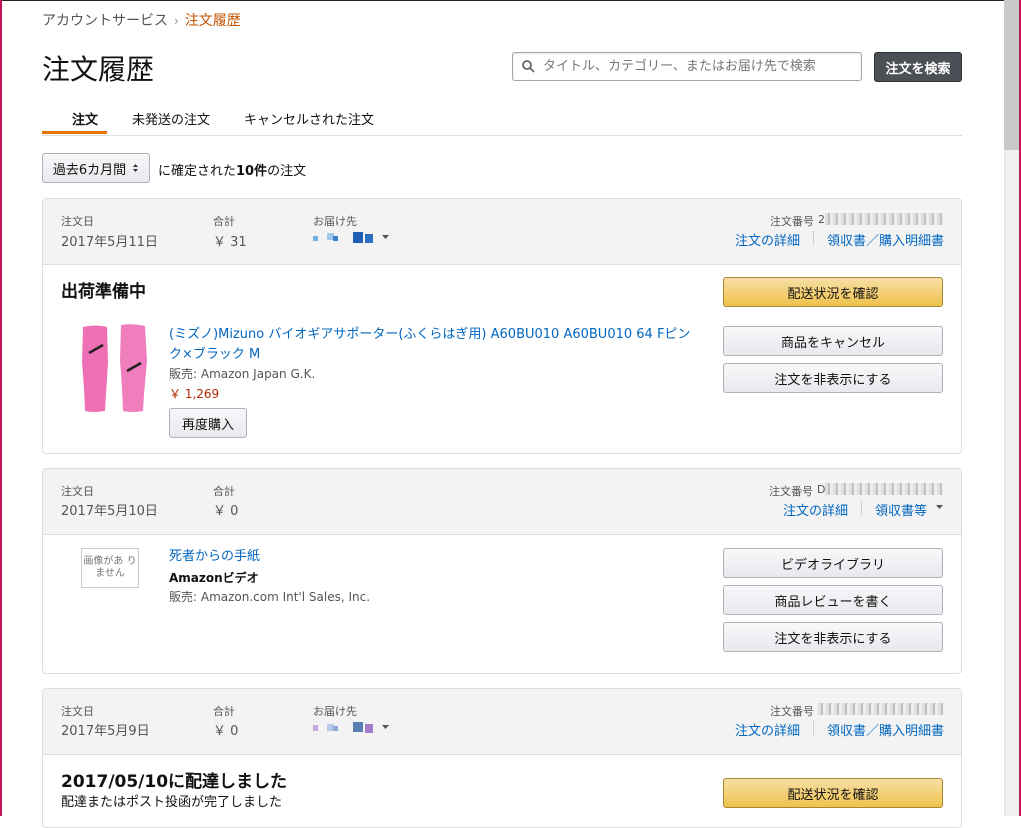  Describe the element at coordinates (833, 341) in the screenshot. I see `cancel-item-button: 商品をキャンセル` at that location.